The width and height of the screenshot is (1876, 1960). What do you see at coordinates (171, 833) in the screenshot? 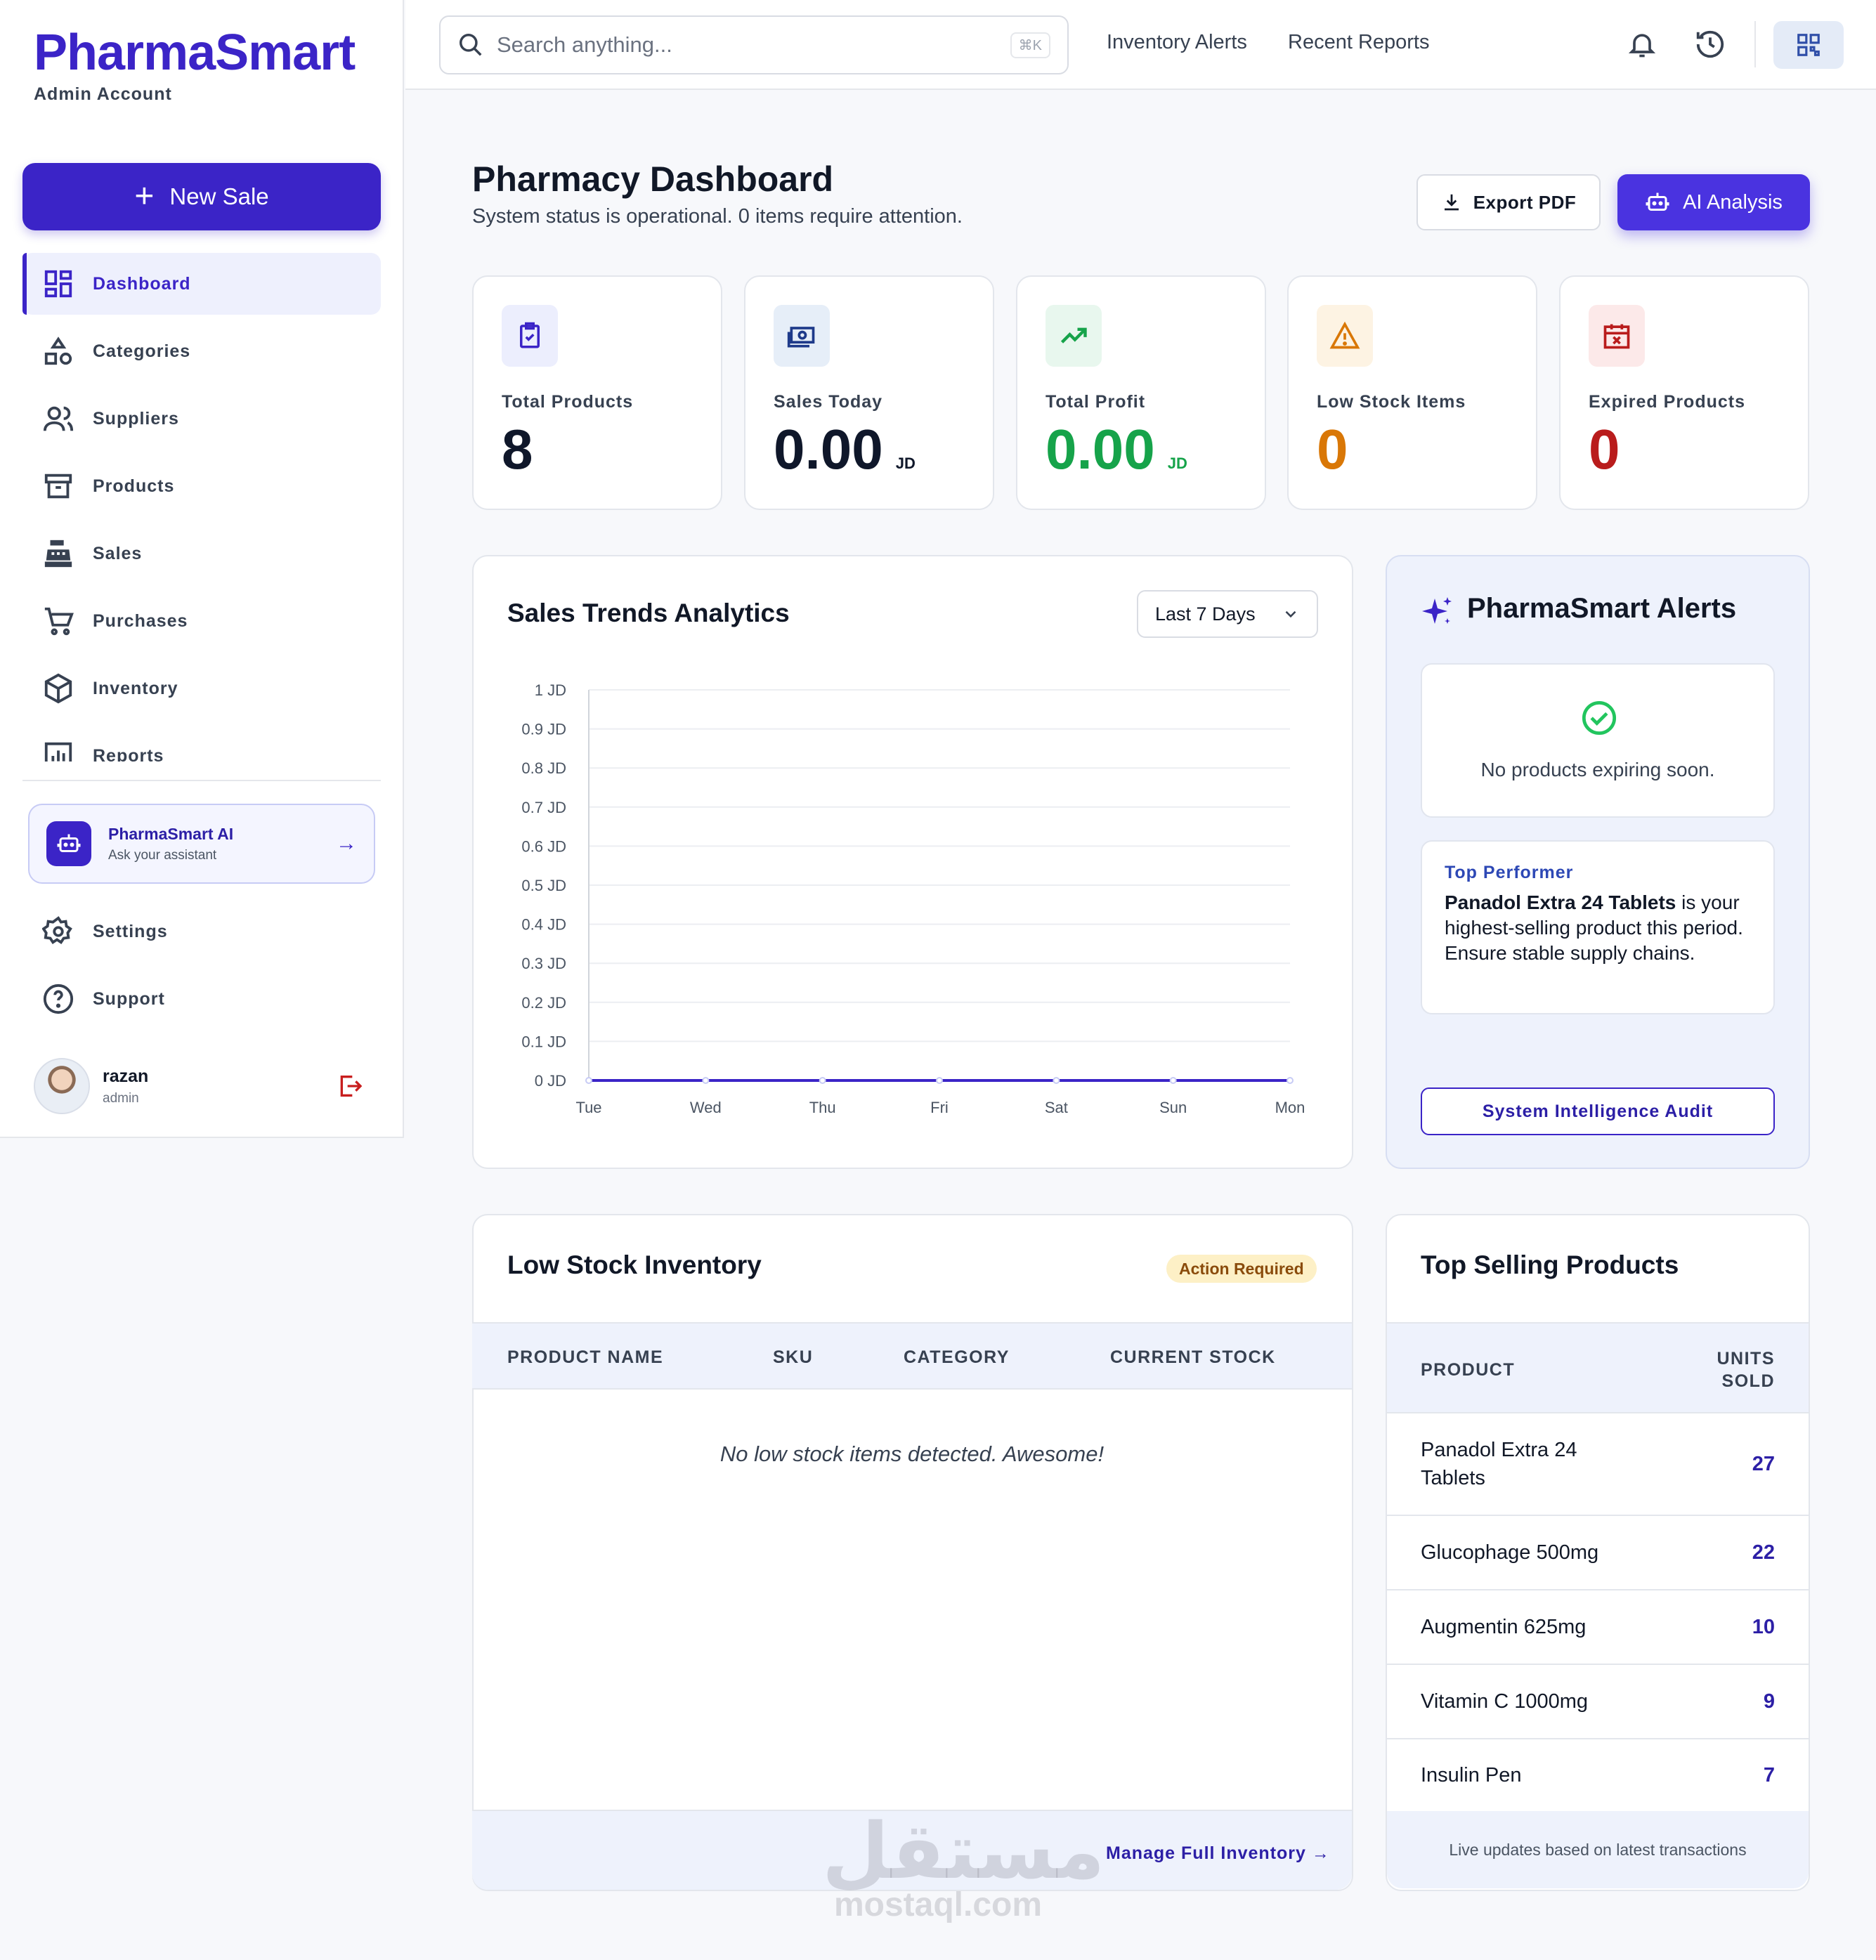
I see `ai-card-title: PharmaSmart AI` at bounding box center [171, 833].